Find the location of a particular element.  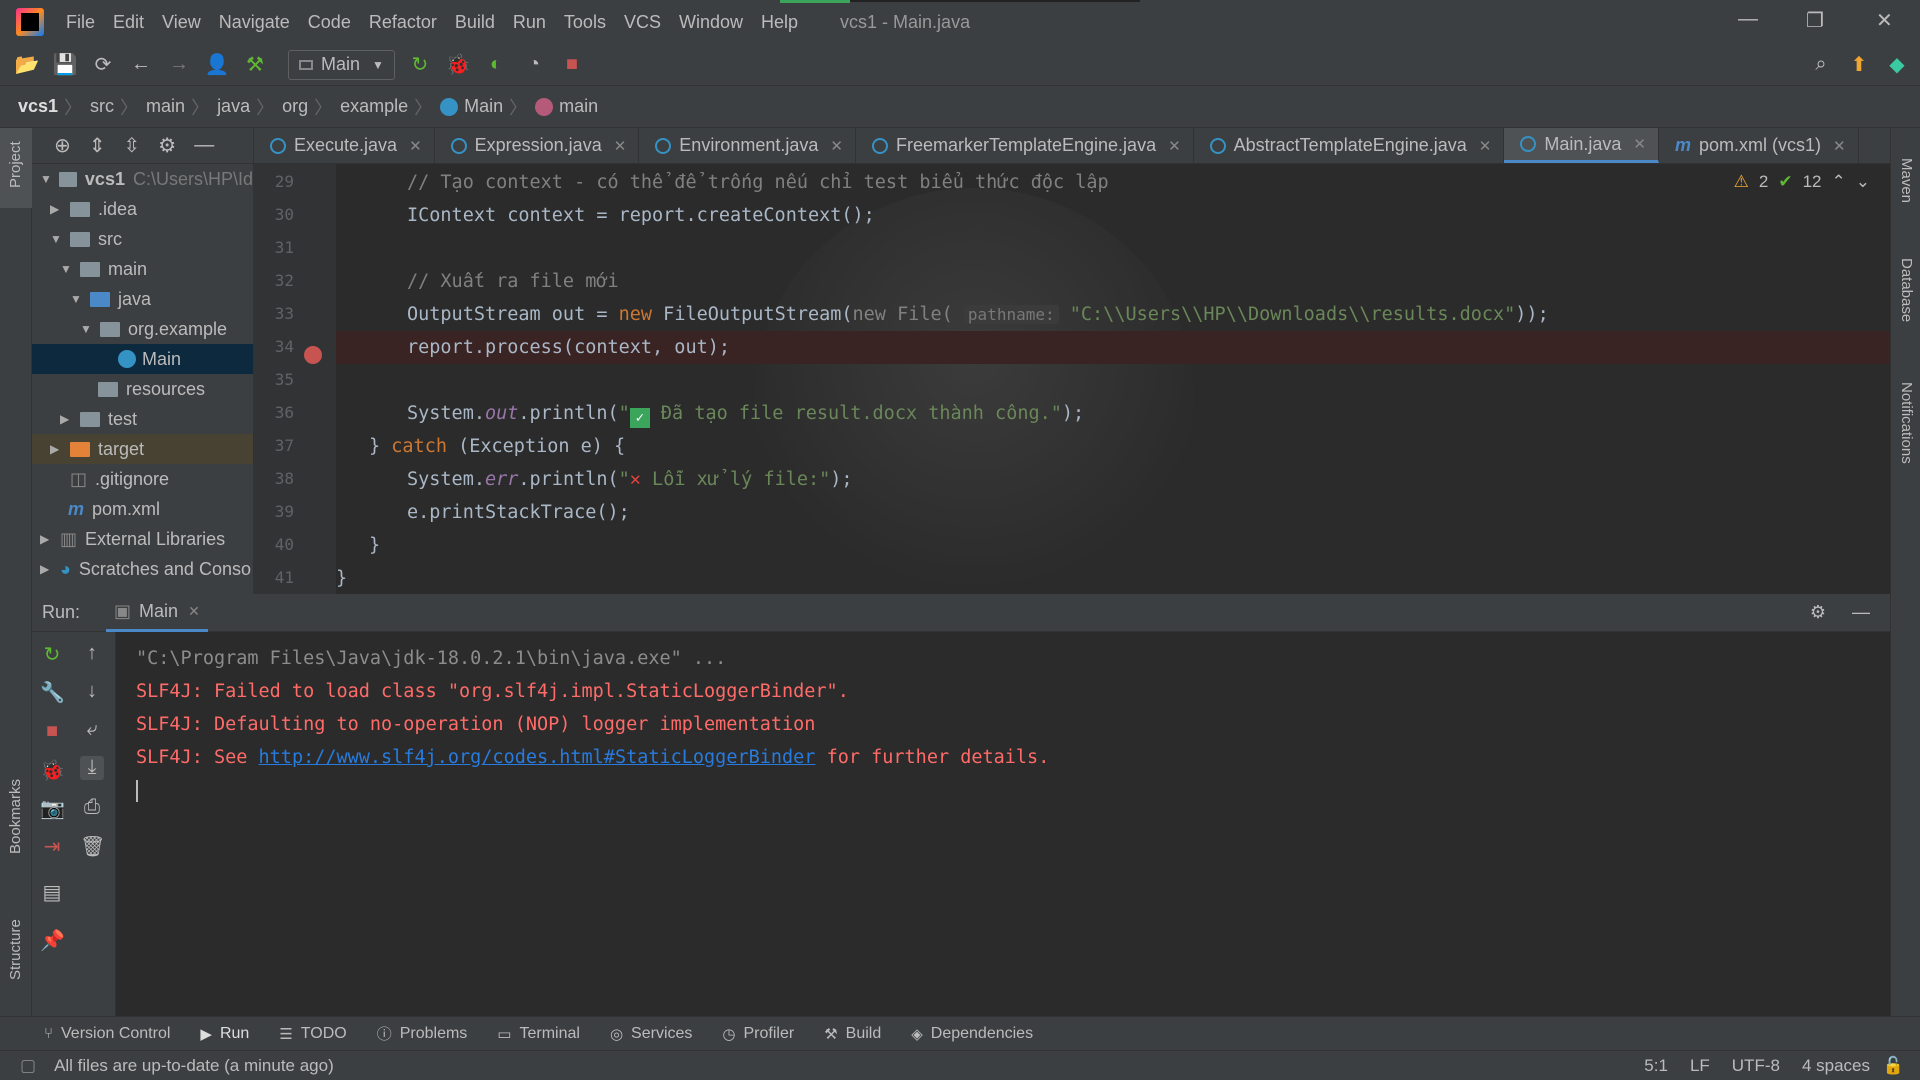

profiler-tool: ◷ Profiler is located at coordinates (758, 1034).